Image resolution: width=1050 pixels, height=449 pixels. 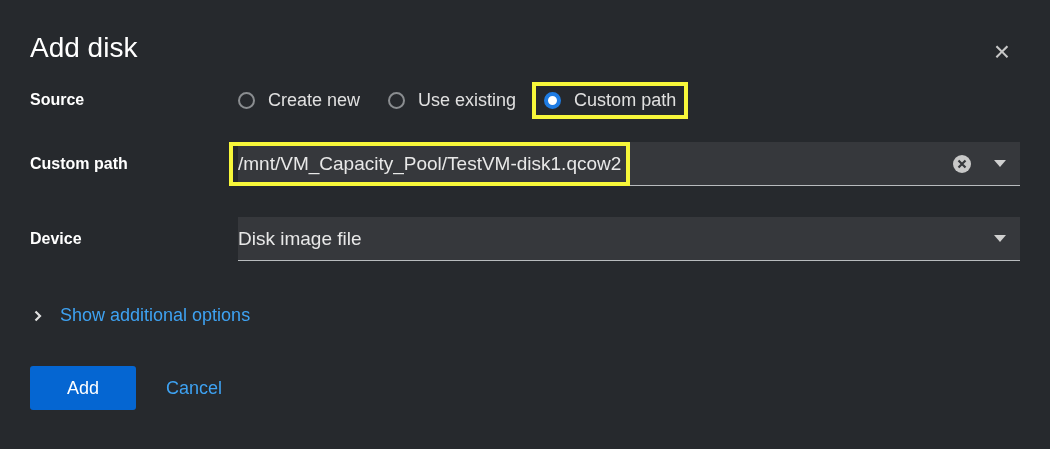 I want to click on chevron-right-icon, so click(x=38, y=315).